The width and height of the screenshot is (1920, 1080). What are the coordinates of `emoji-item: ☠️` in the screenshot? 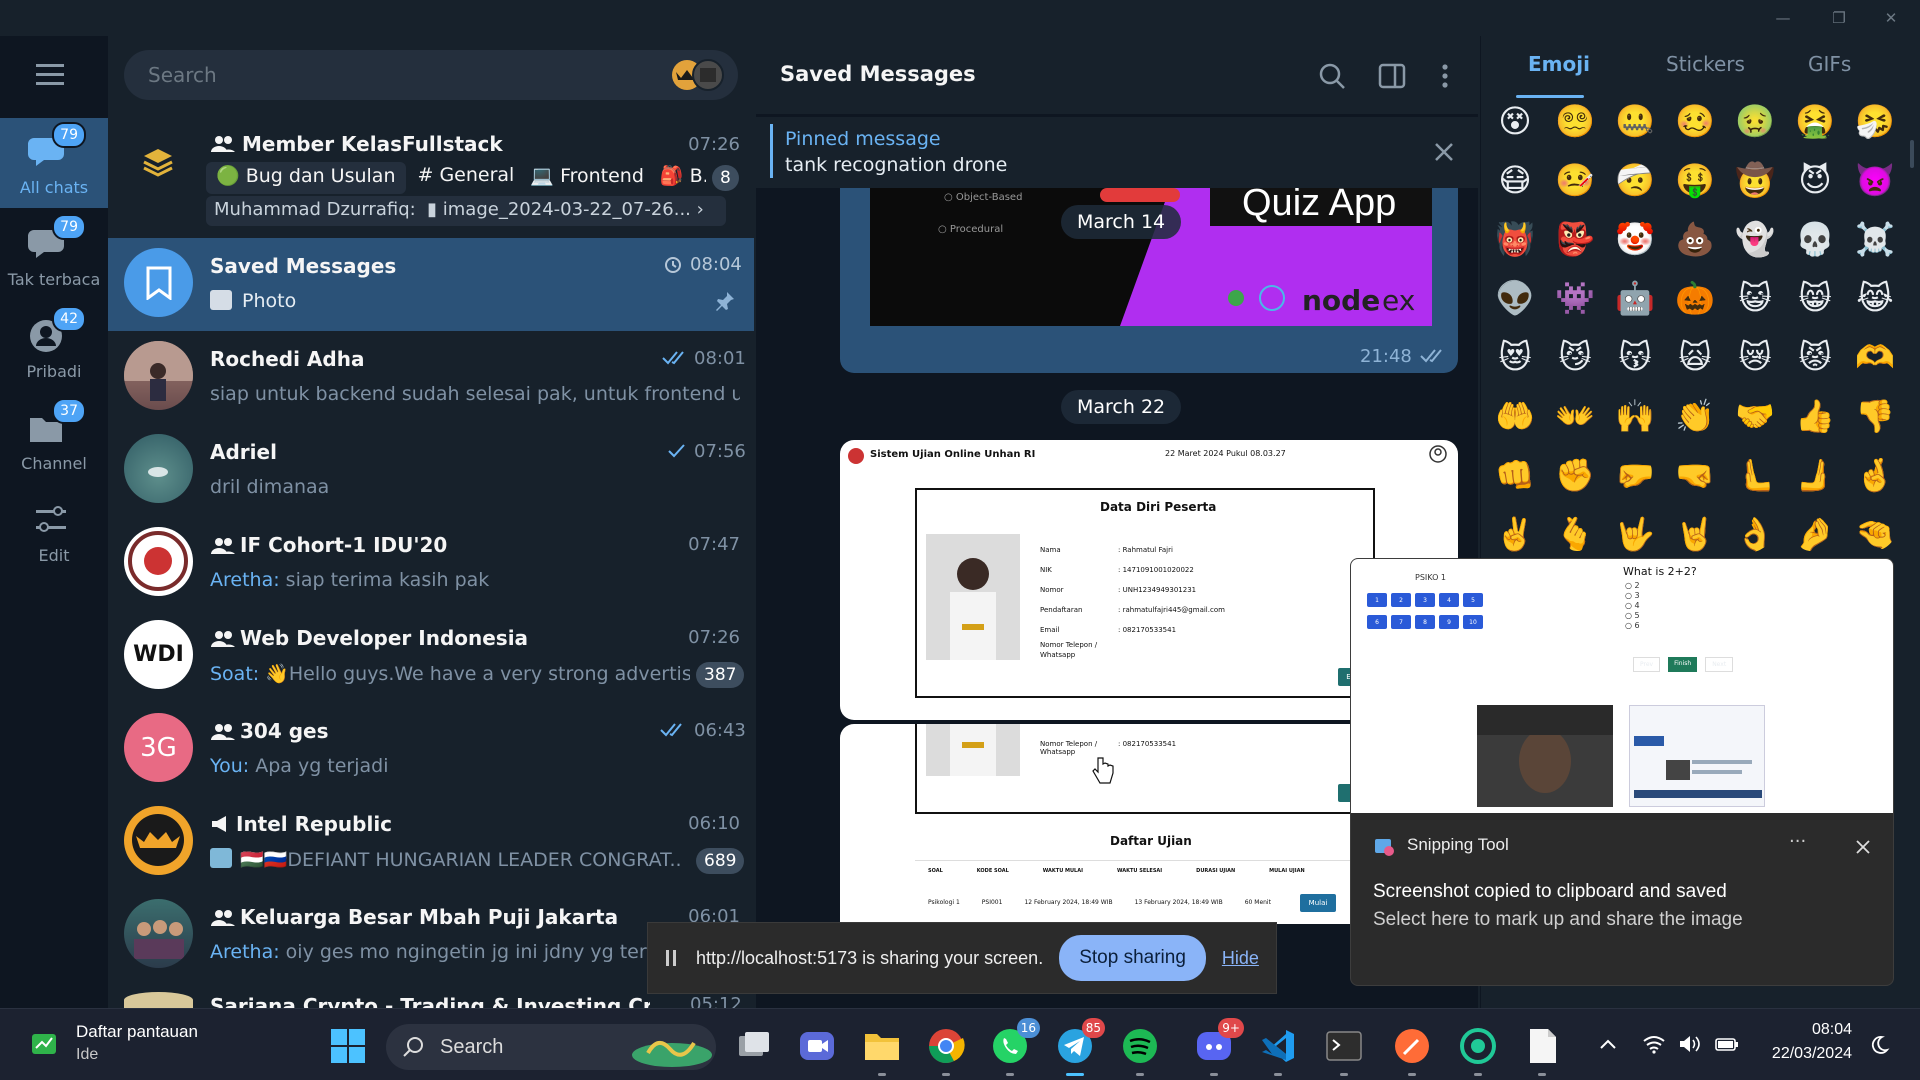 It's located at (1875, 239).